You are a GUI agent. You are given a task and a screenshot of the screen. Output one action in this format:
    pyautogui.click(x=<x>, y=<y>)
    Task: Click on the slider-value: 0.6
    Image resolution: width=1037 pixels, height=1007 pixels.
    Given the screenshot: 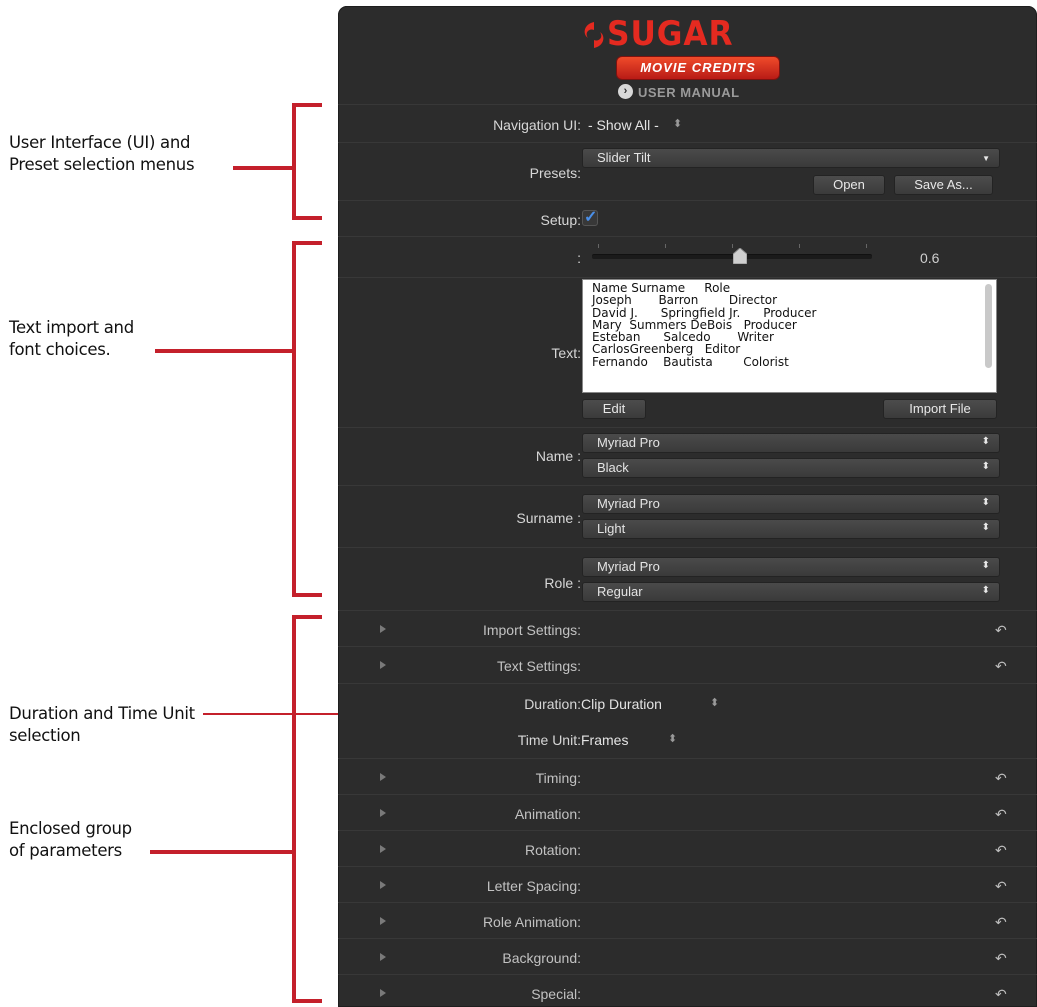 What is the action you would take?
    pyautogui.click(x=929, y=258)
    